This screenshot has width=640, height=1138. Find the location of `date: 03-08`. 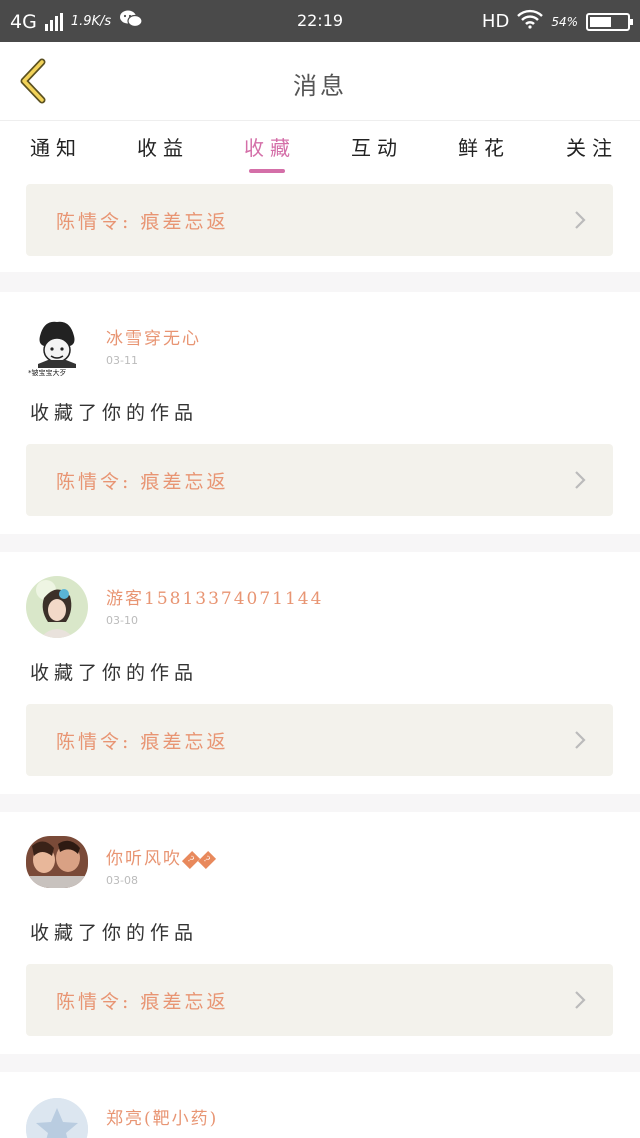

date: 03-08 is located at coordinates (122, 880).